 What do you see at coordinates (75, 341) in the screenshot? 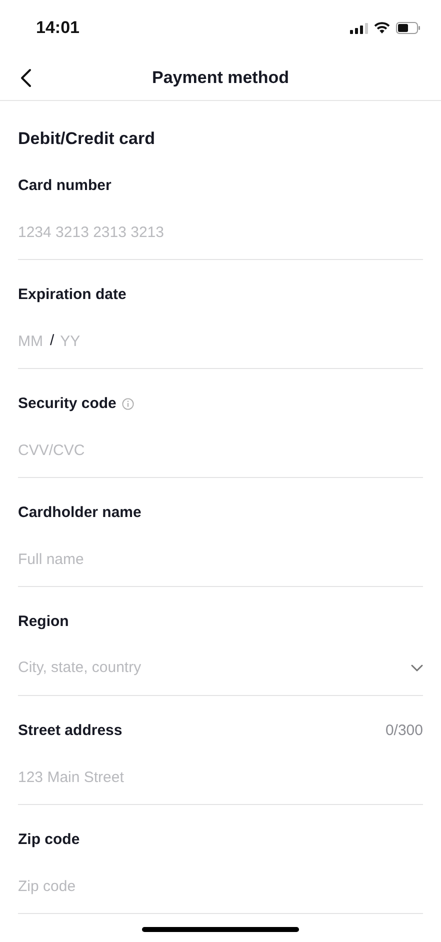
I see `year-field: YY` at bounding box center [75, 341].